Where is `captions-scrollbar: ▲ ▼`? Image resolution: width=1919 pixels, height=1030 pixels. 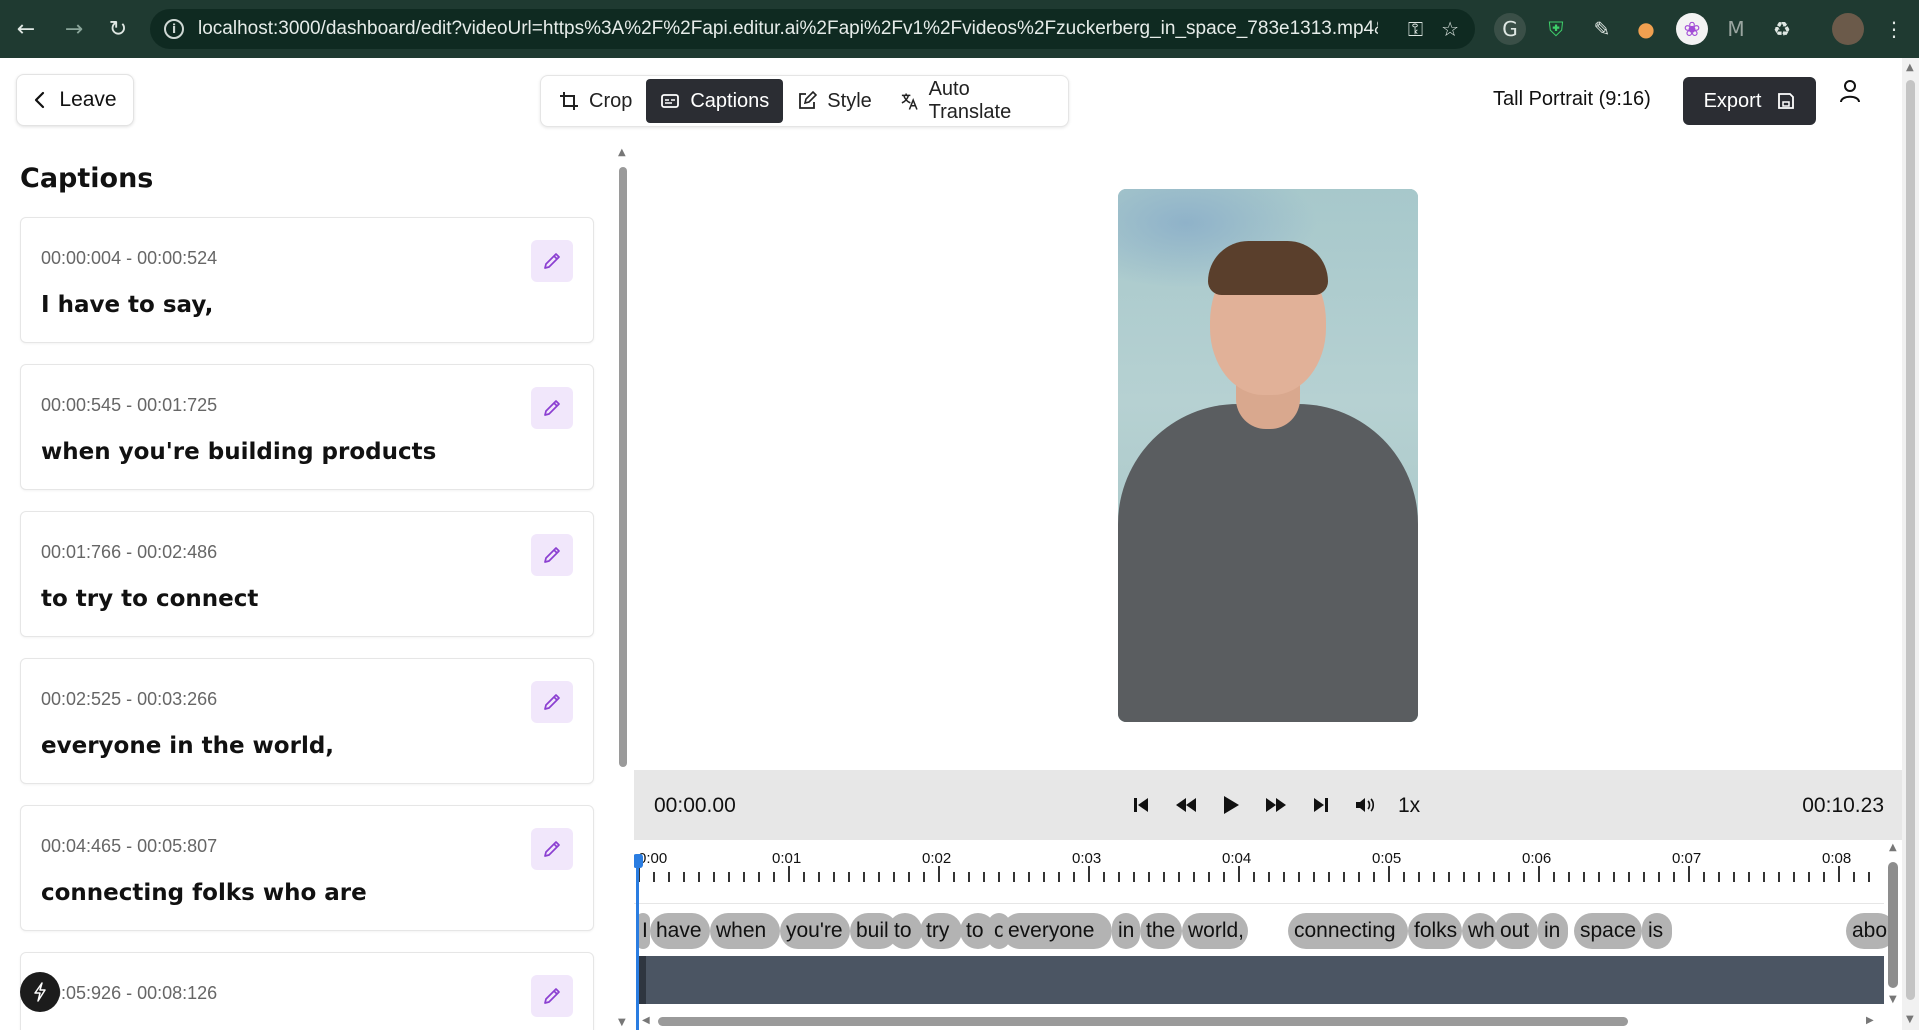
captions-scrollbar: ▲ ▼ is located at coordinates (623, 588).